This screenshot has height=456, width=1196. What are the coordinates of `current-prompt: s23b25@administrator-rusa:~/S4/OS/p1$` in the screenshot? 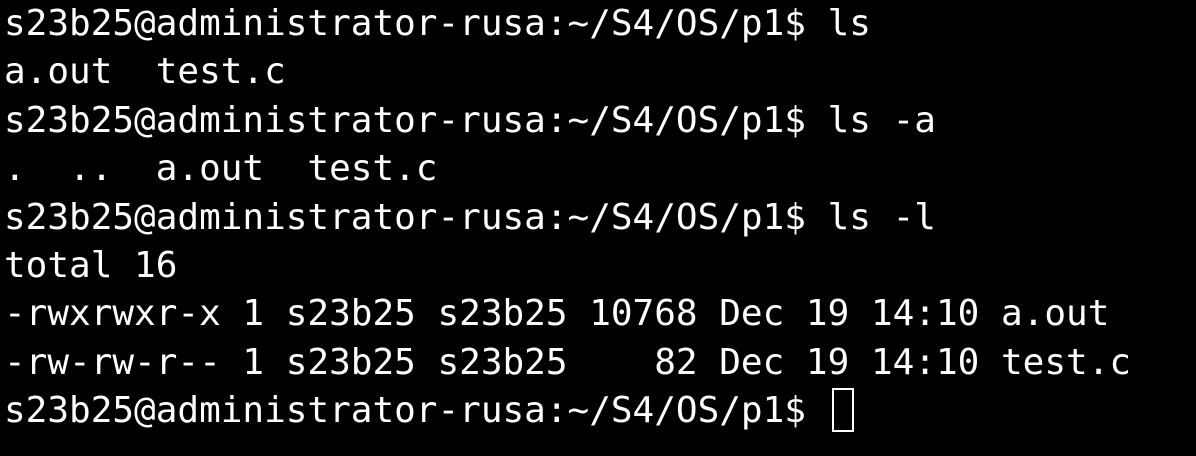 It's located at (416, 411).